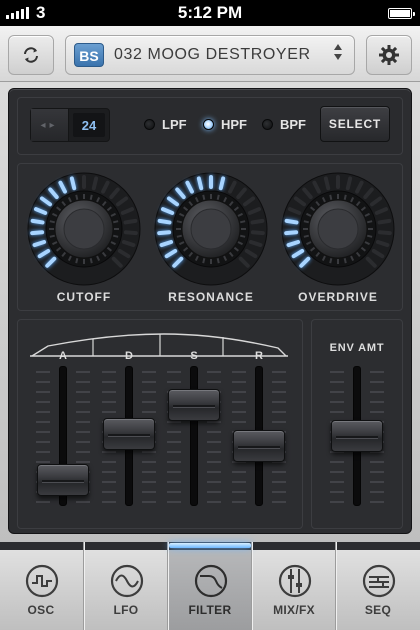 This screenshot has width=420, height=630. What do you see at coordinates (338, 297) in the screenshot?
I see `knob-label: OVERDRIVE` at bounding box center [338, 297].